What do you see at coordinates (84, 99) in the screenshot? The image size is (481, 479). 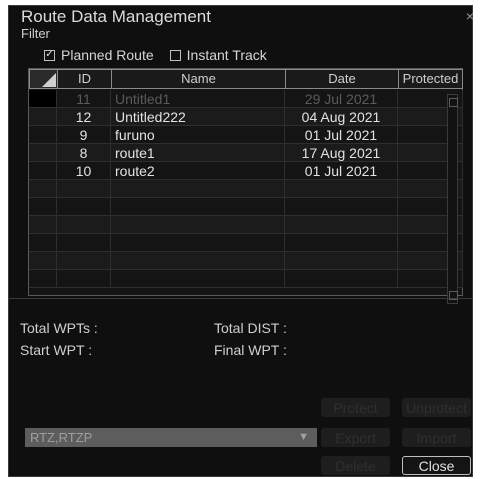 I see `cell-id: 11` at bounding box center [84, 99].